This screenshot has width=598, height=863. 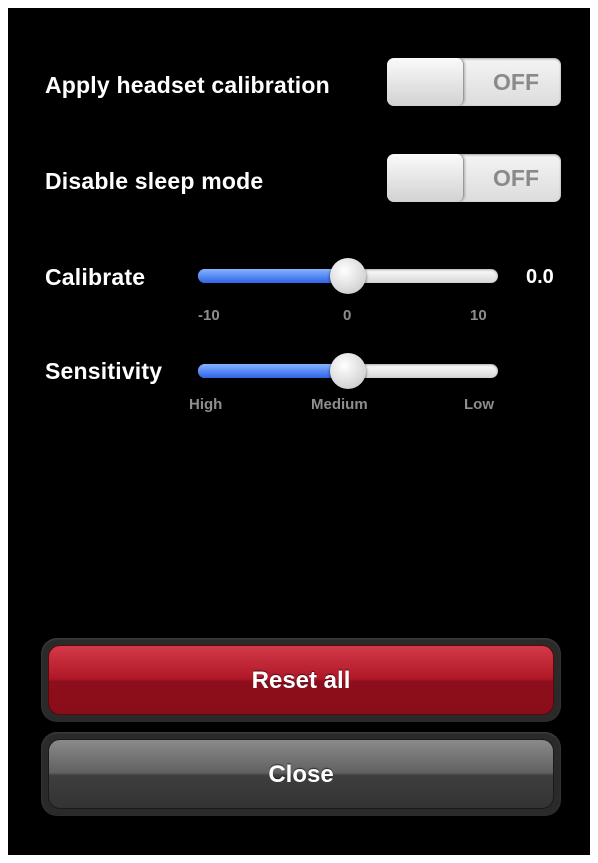 I want to click on close-button: Close, so click(x=301, y=774).